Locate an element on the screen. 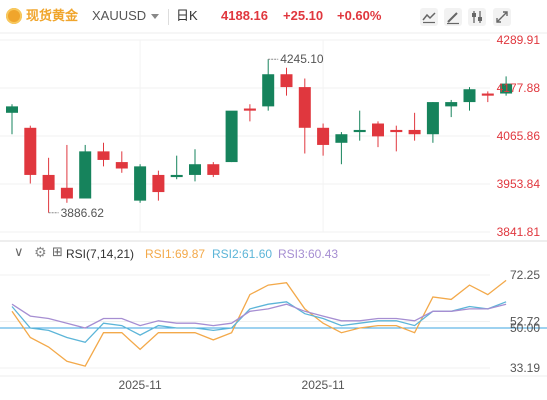 The width and height of the screenshot is (547, 400). rsi-axis: 72.2552.7250.0033.19 is located at coordinates (525, 321).